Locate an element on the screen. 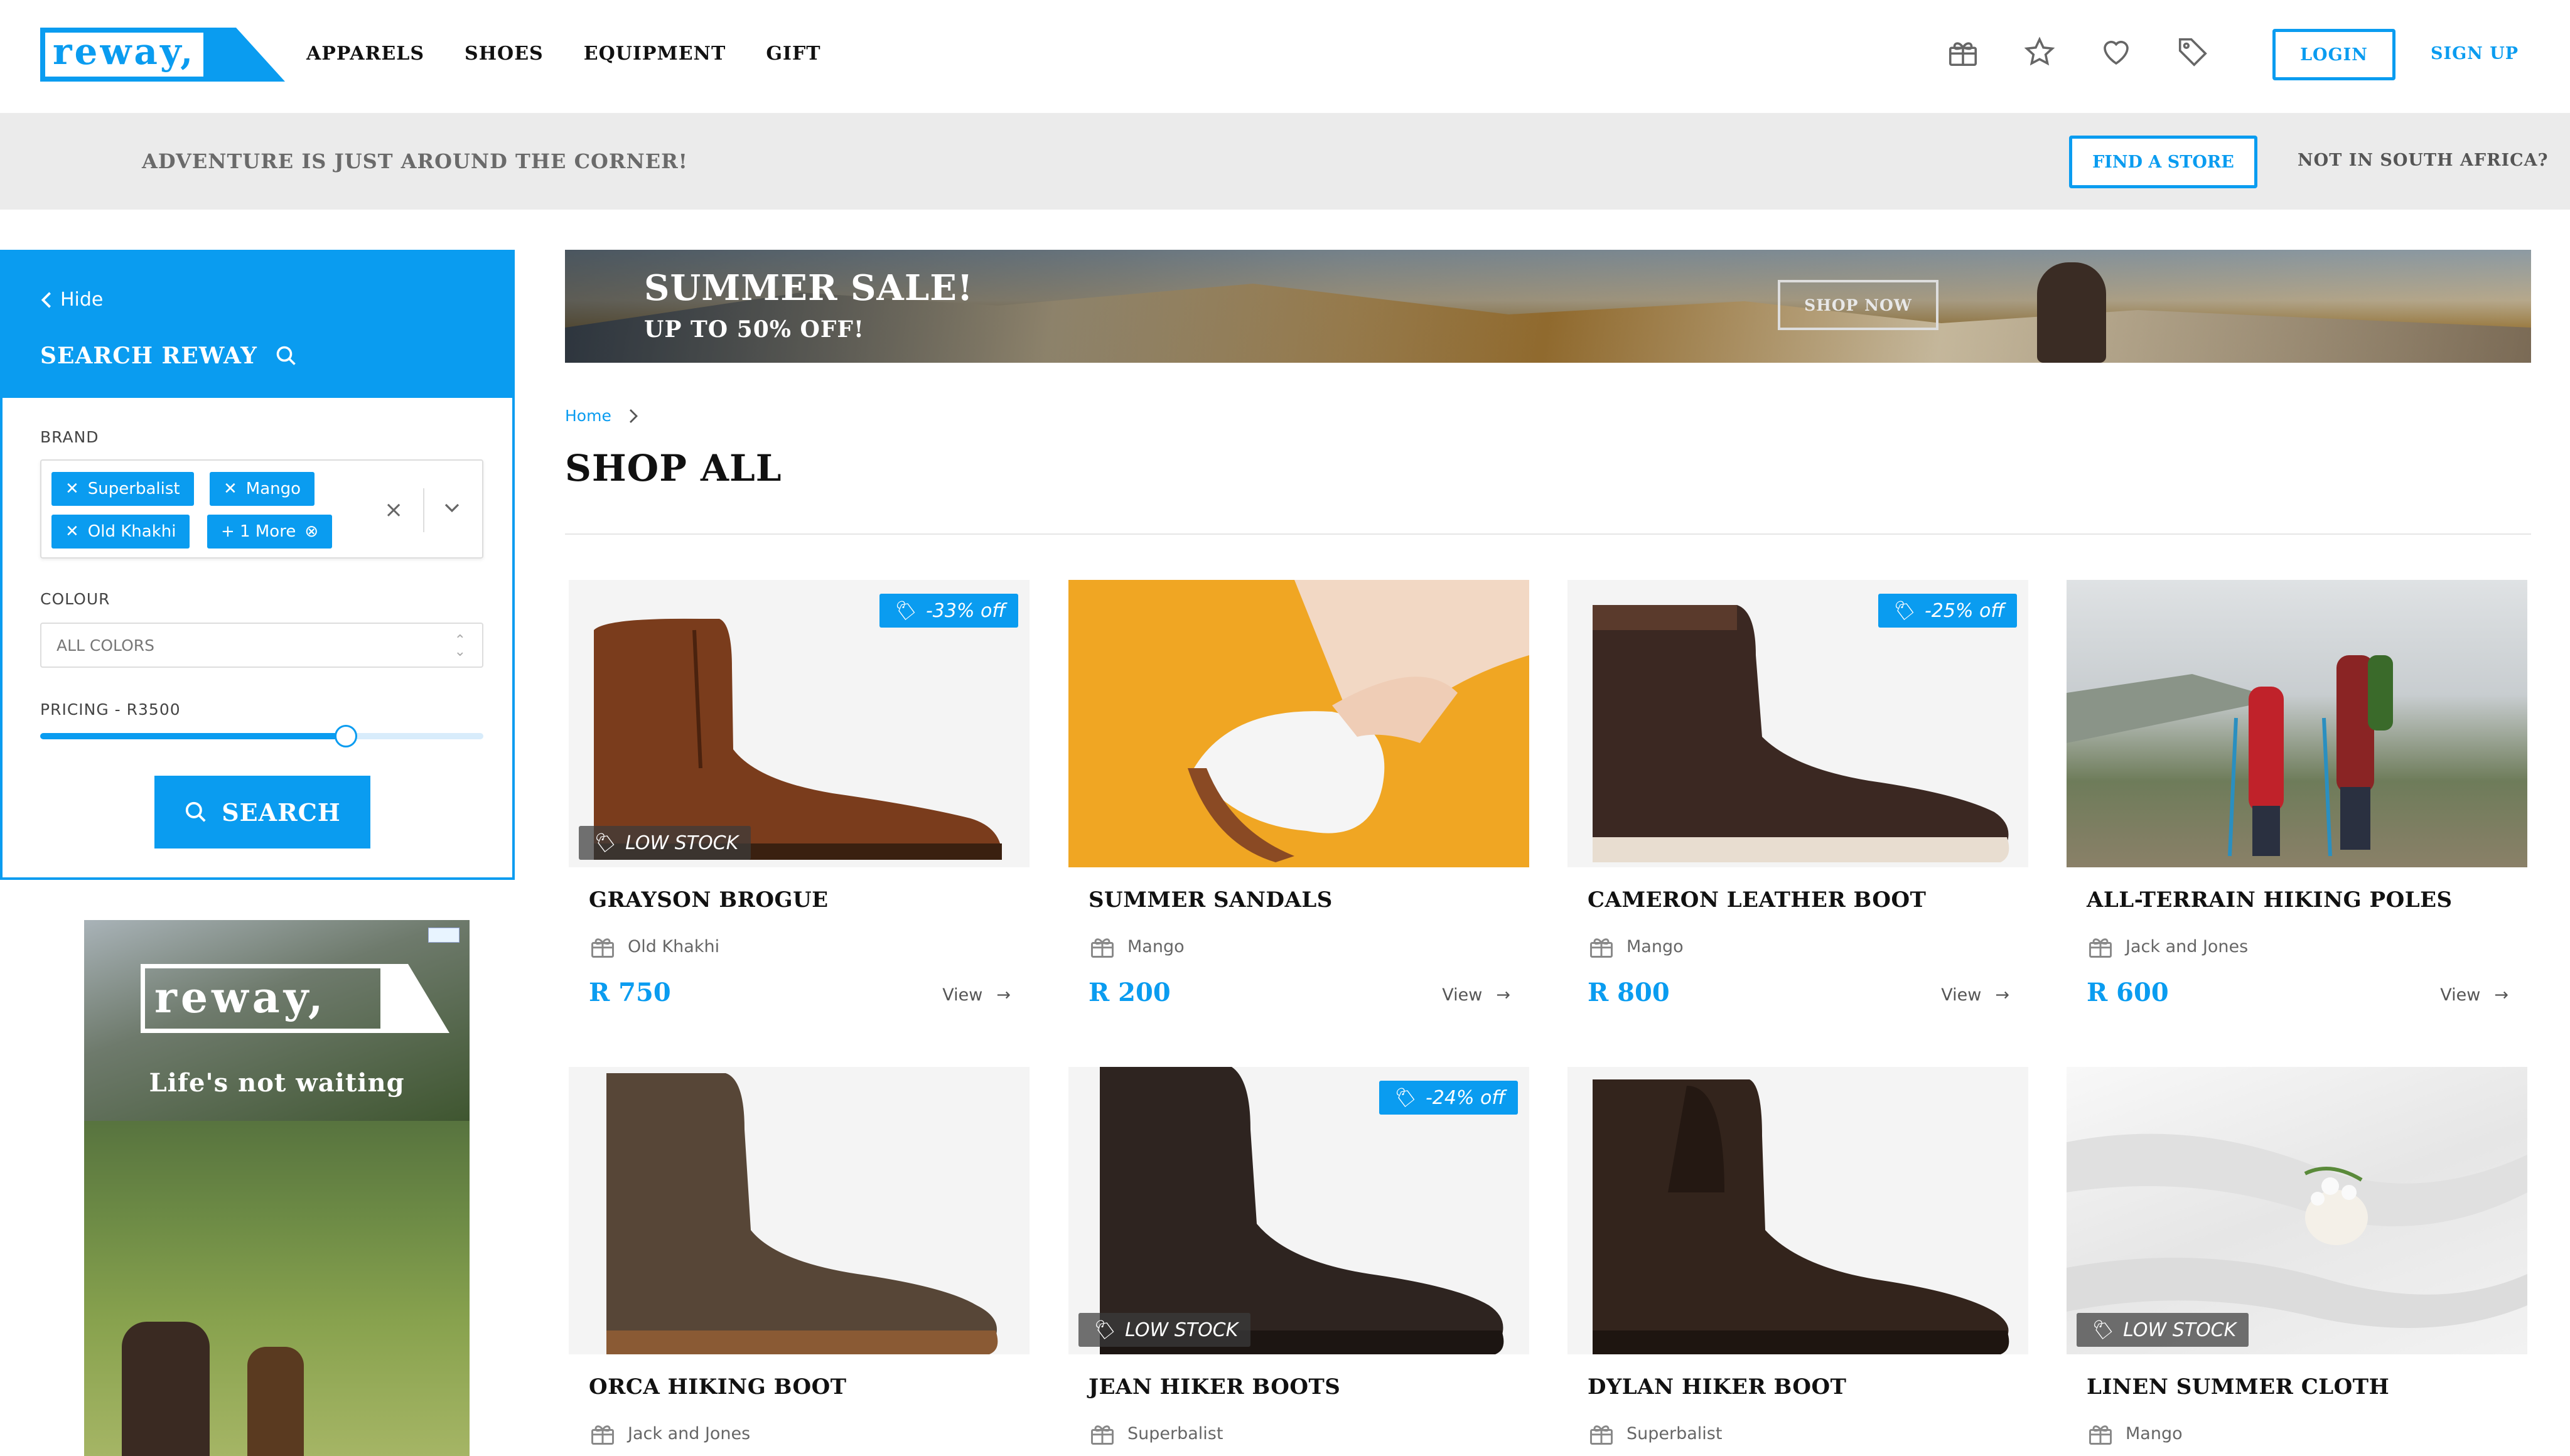 The width and height of the screenshot is (2570, 1456). linen-cloth-image is located at coordinates (2297, 1230).